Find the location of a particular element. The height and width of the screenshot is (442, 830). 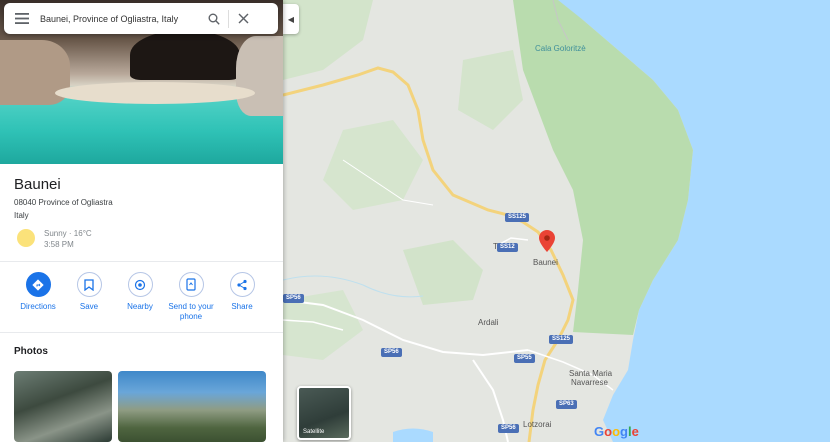

nearby-label: Nearby is located at coordinates (140, 306).